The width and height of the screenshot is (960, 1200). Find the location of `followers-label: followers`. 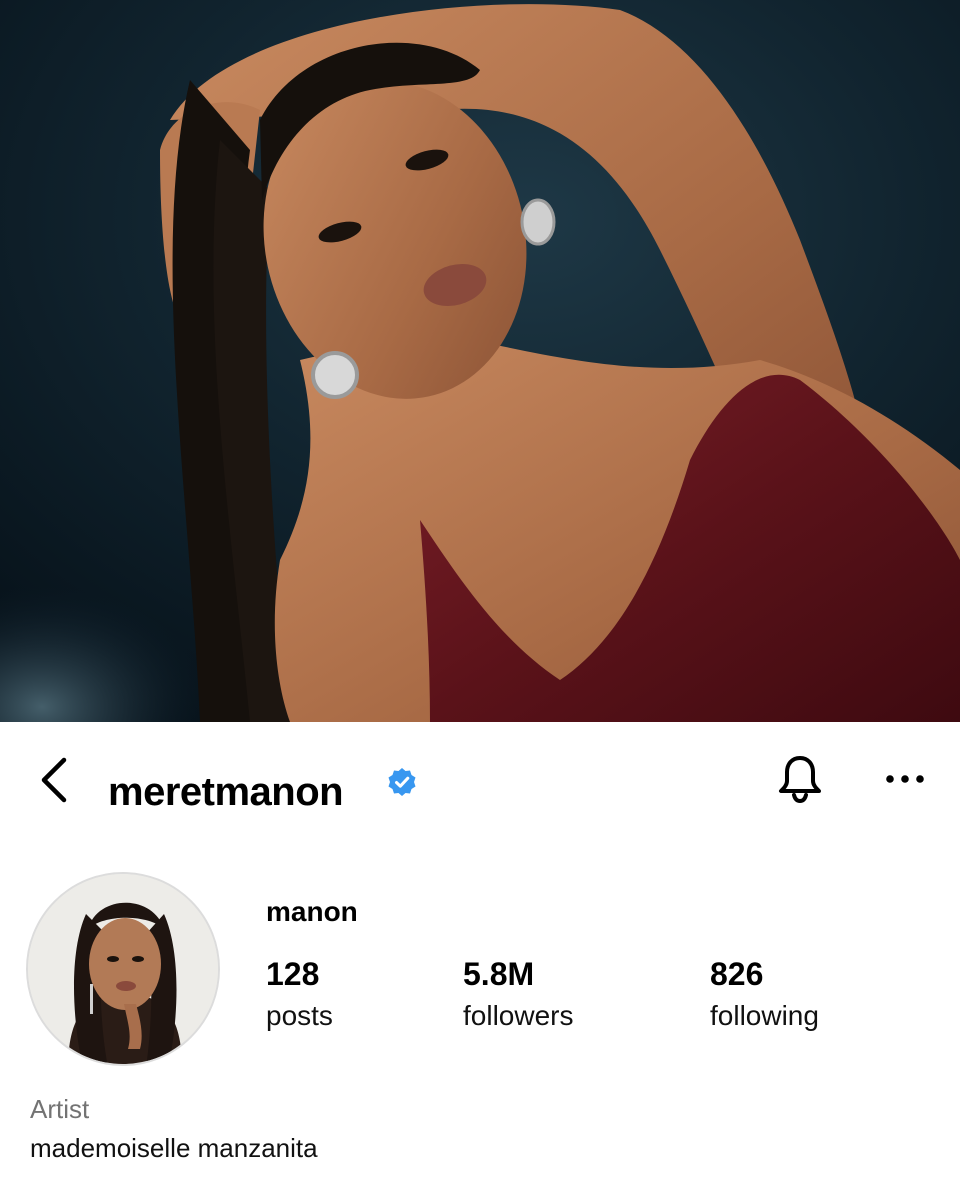

followers-label: followers is located at coordinates (518, 1015).